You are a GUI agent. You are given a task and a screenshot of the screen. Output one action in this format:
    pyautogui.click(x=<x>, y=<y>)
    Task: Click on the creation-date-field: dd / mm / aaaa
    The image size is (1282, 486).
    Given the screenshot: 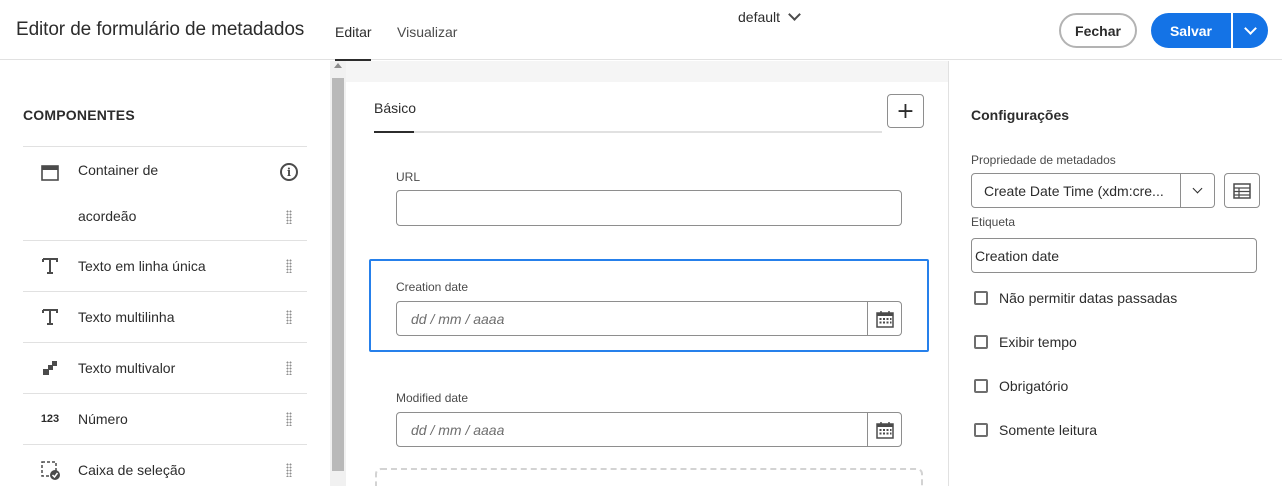 What is the action you would take?
    pyautogui.click(x=649, y=318)
    